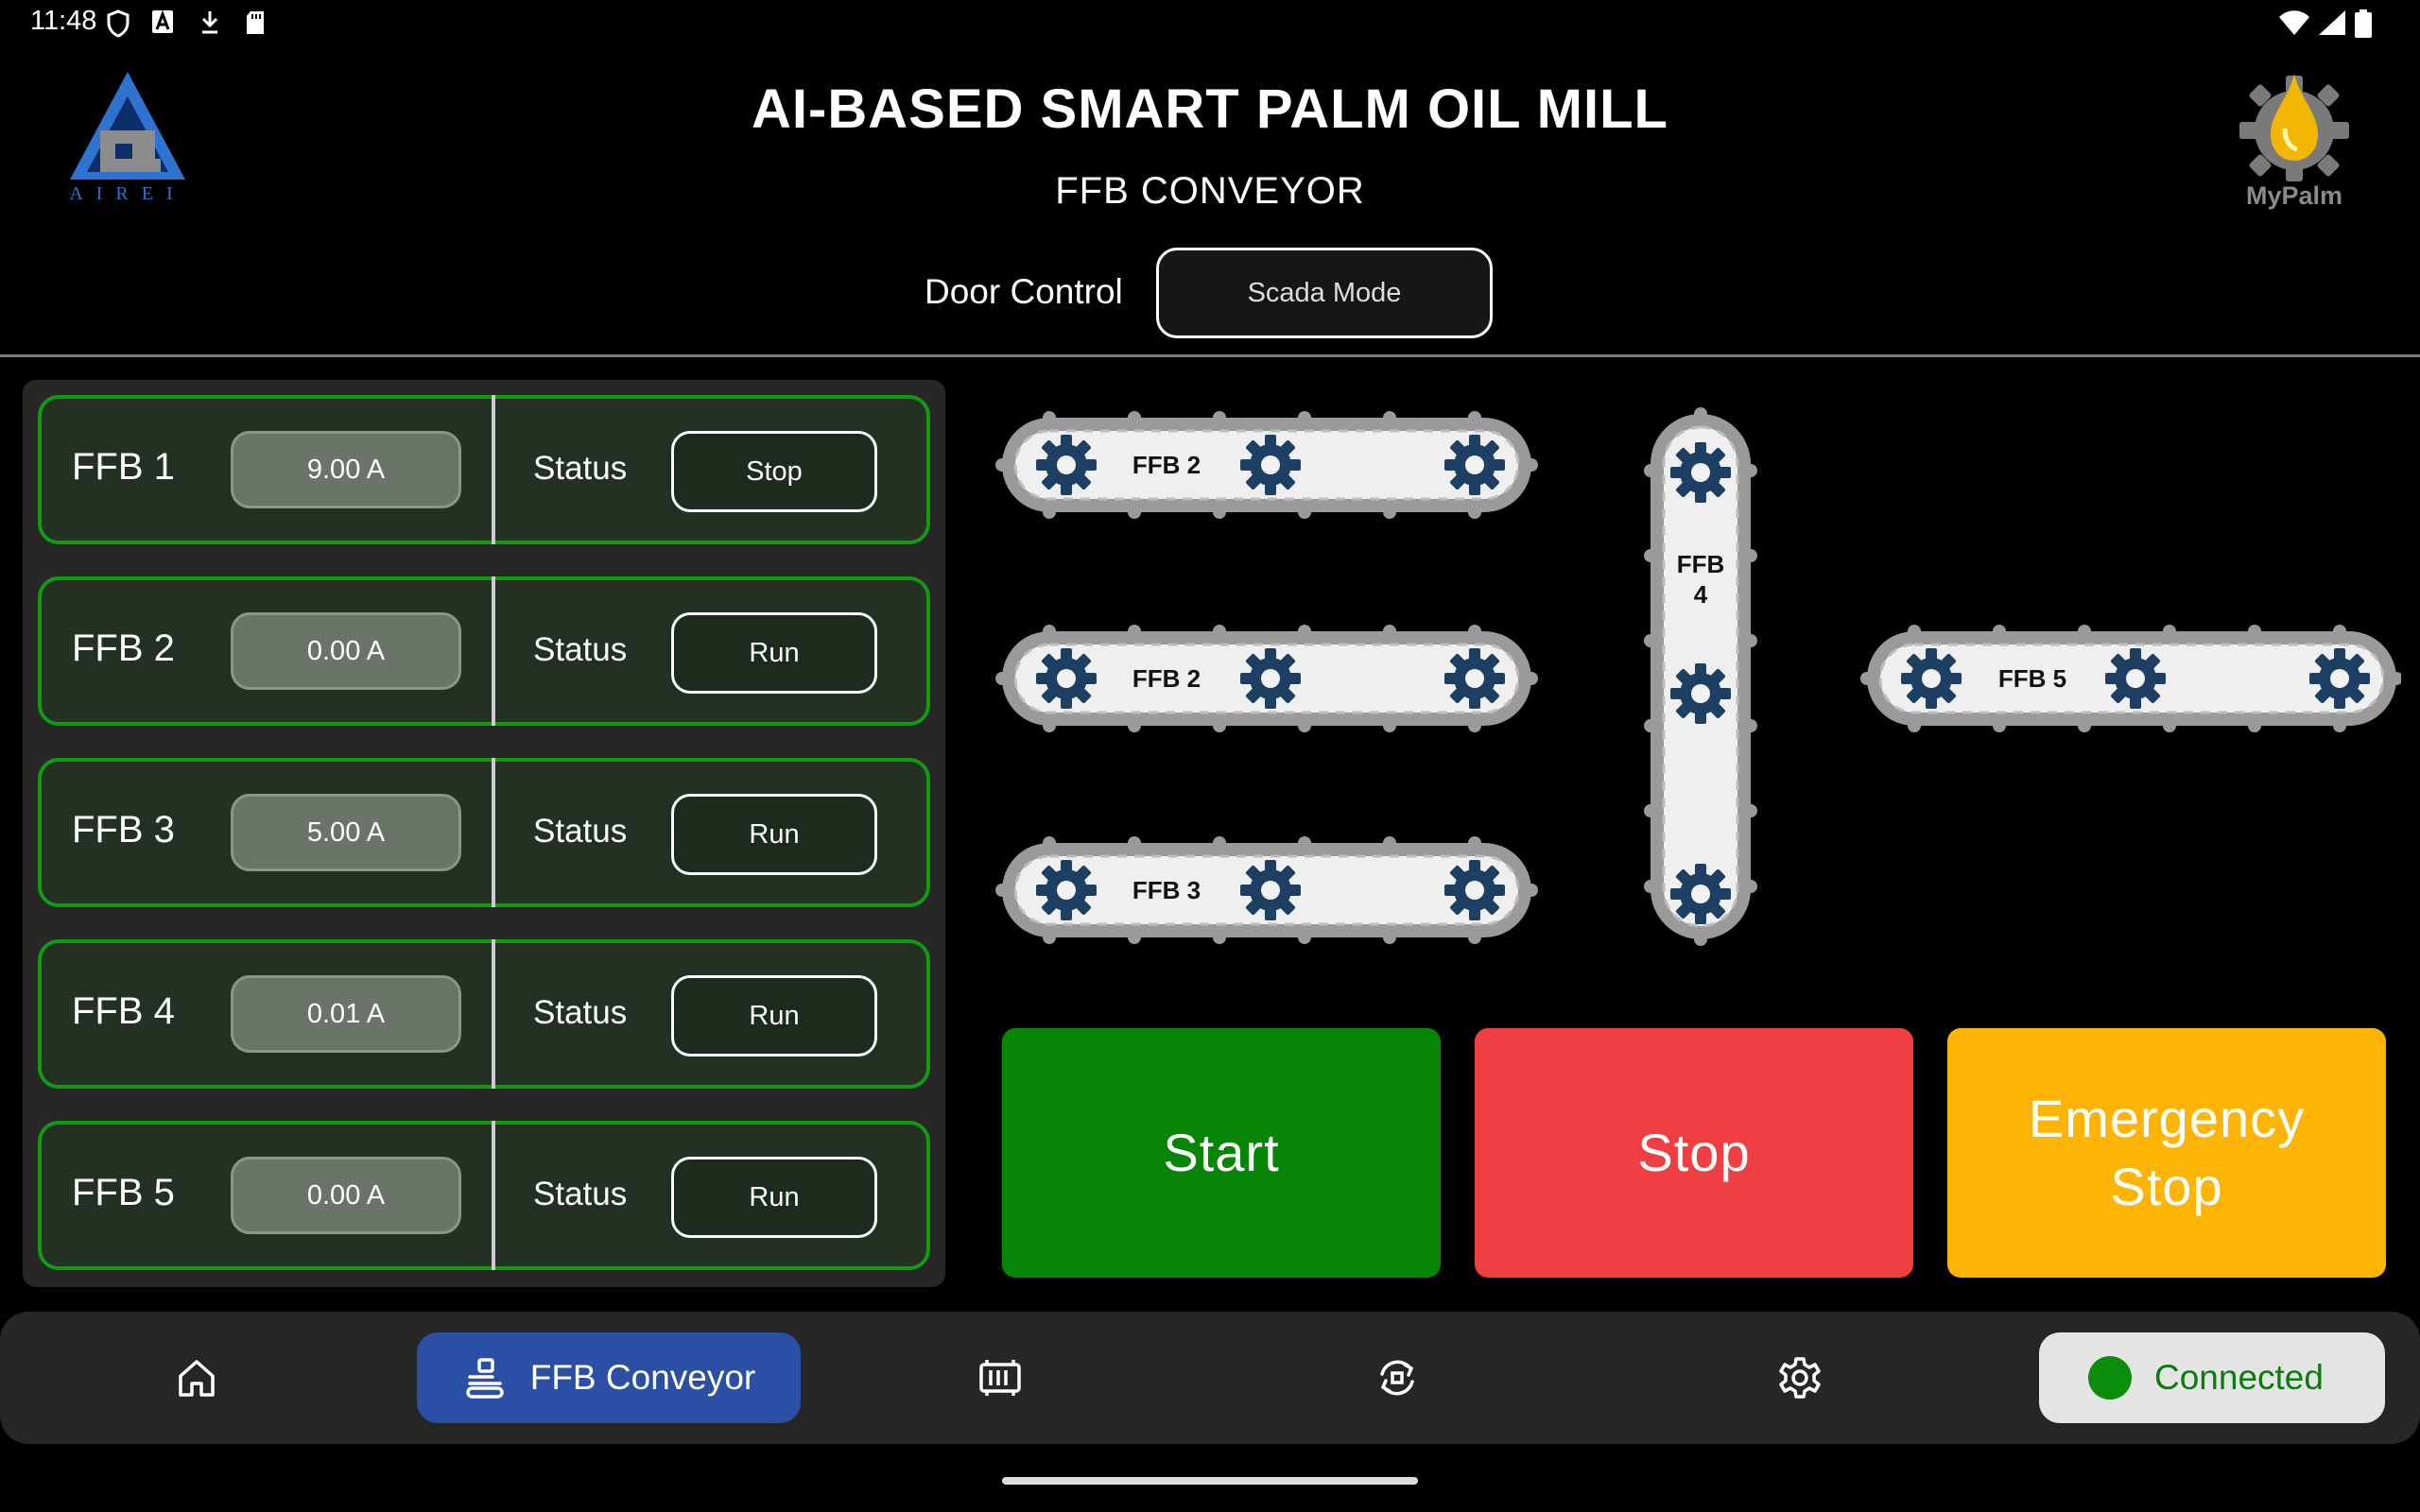 The width and height of the screenshot is (2420, 1512). What do you see at coordinates (484, 469) in the screenshot?
I see `ffb-row-1: FFB 1 9.00 A Status Stop` at bounding box center [484, 469].